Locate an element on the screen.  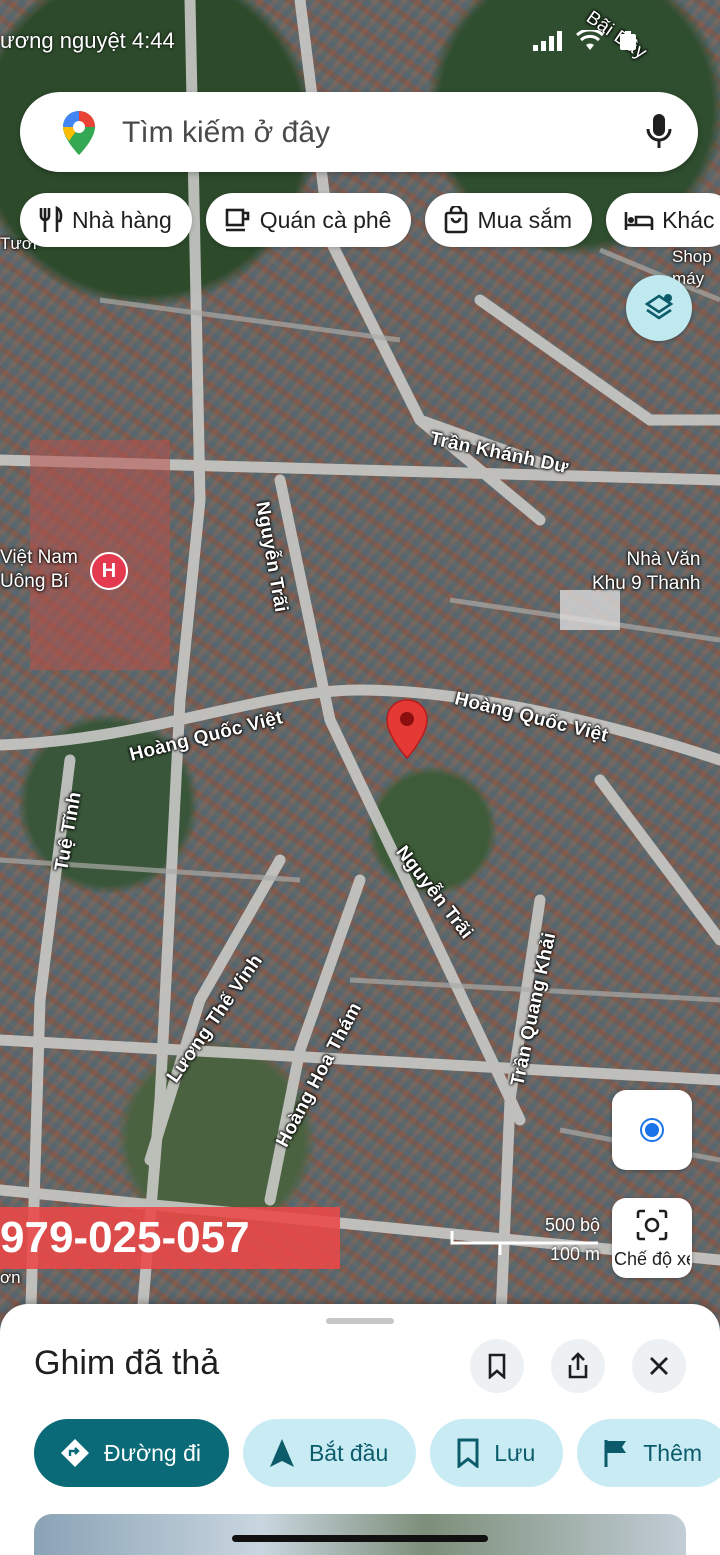
search-input: Tìm kiếm ở đây is located at coordinates (226, 133).